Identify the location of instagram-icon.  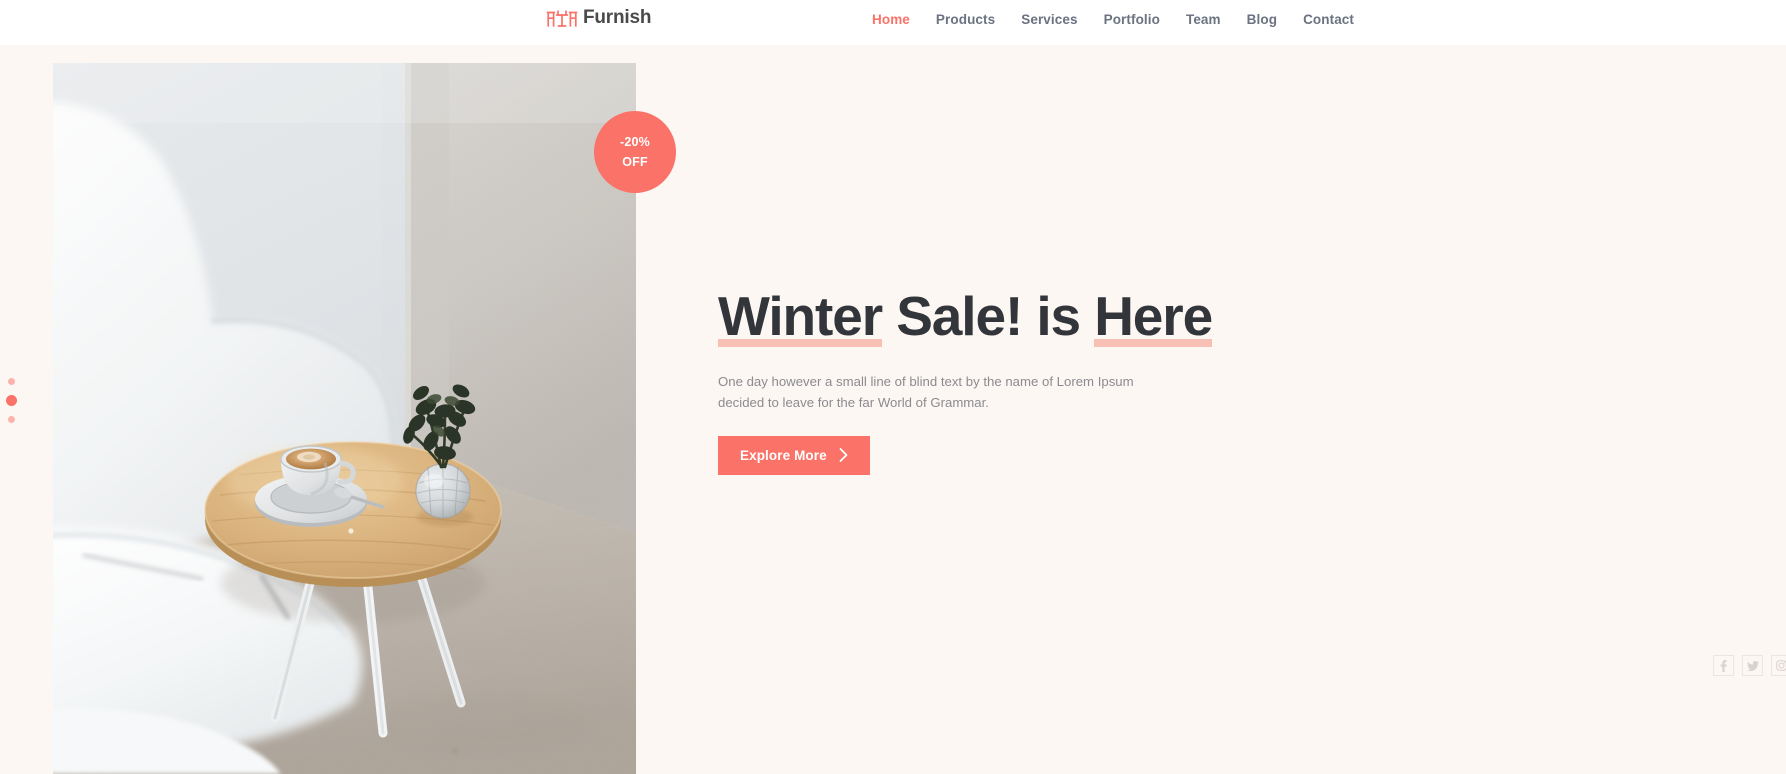
(1778, 665).